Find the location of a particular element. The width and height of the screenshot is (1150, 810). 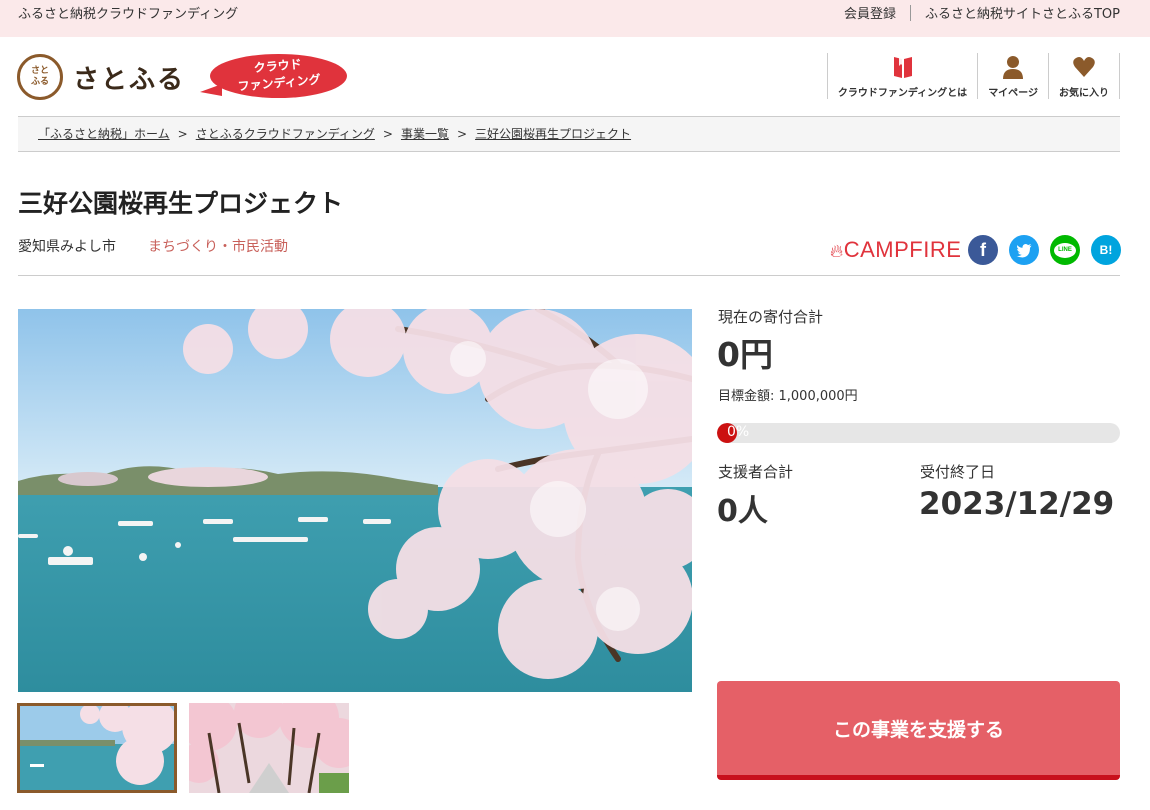

progress-bar: 0% is located at coordinates (918, 433).